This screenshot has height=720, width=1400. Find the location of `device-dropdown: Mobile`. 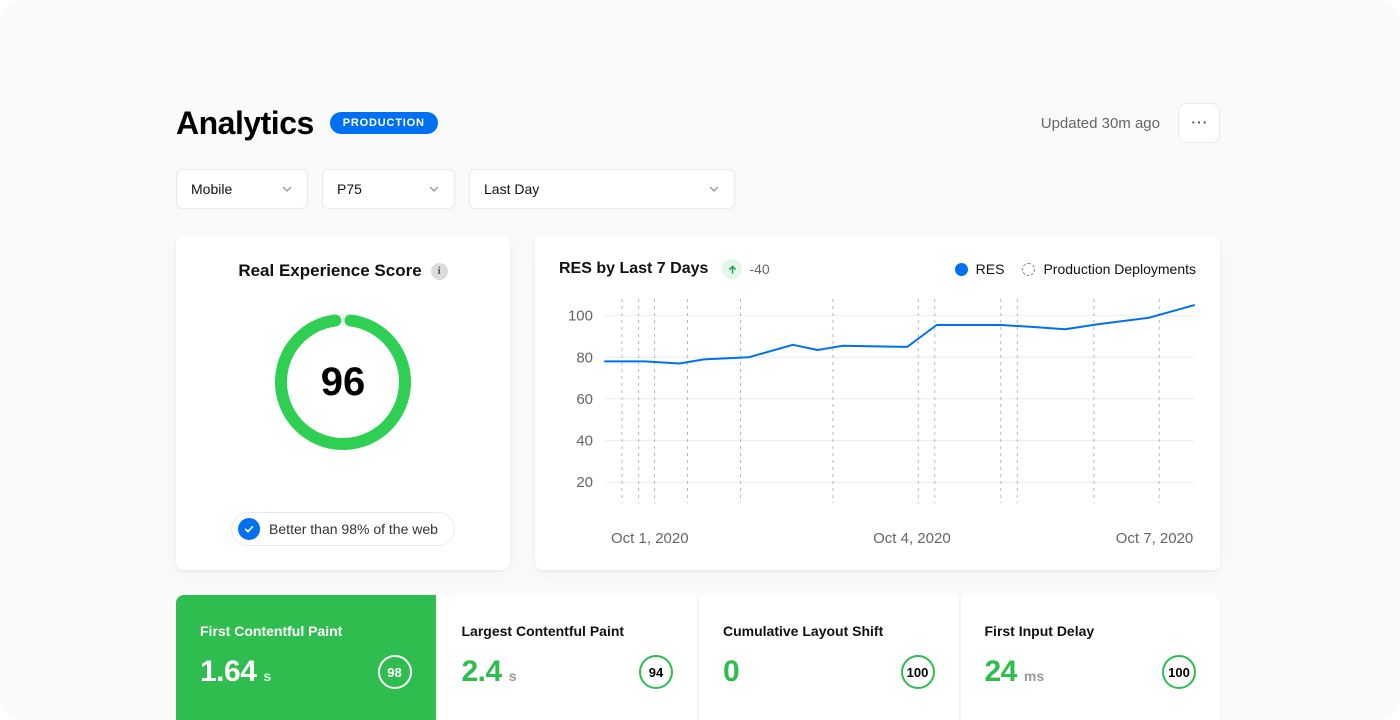

device-dropdown: Mobile is located at coordinates (242, 189).